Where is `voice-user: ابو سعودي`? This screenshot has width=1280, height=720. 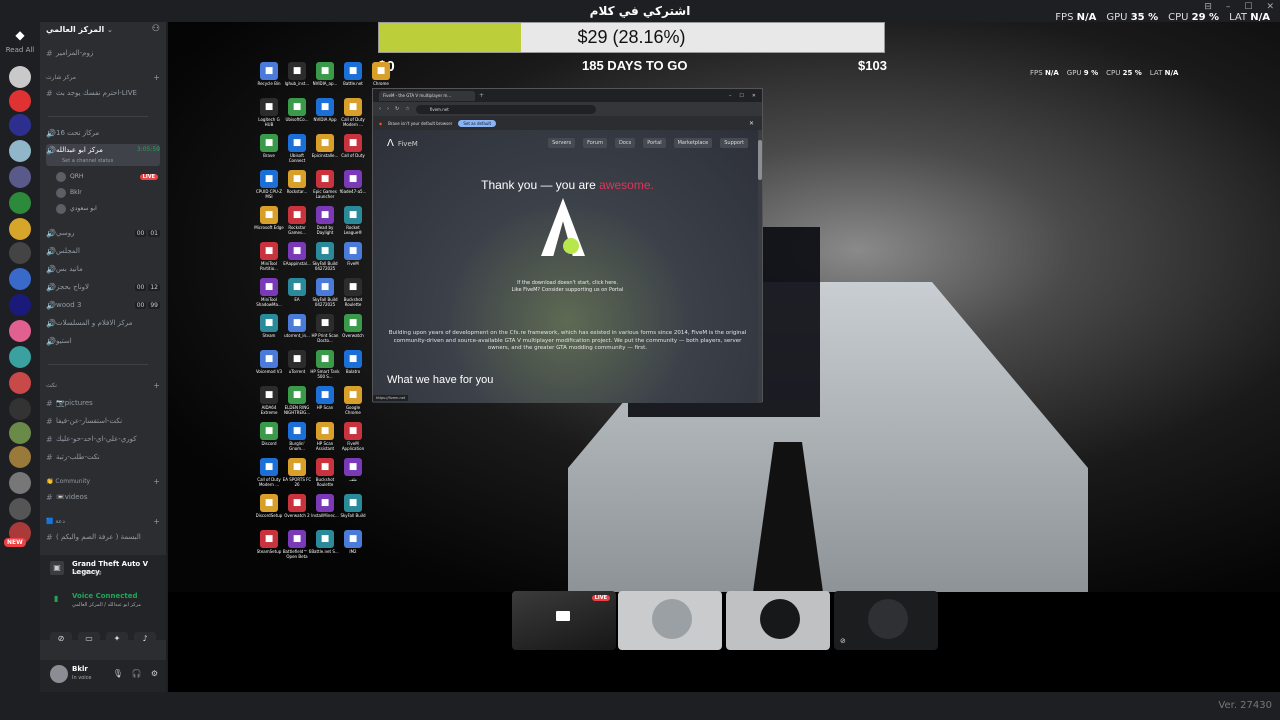
voice-user: ابو سعودي is located at coordinates (76, 208).